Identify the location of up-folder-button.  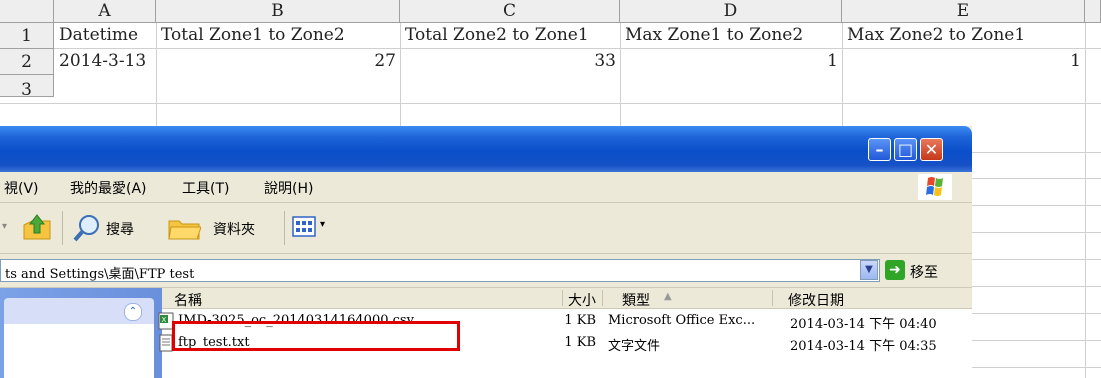
(37, 228).